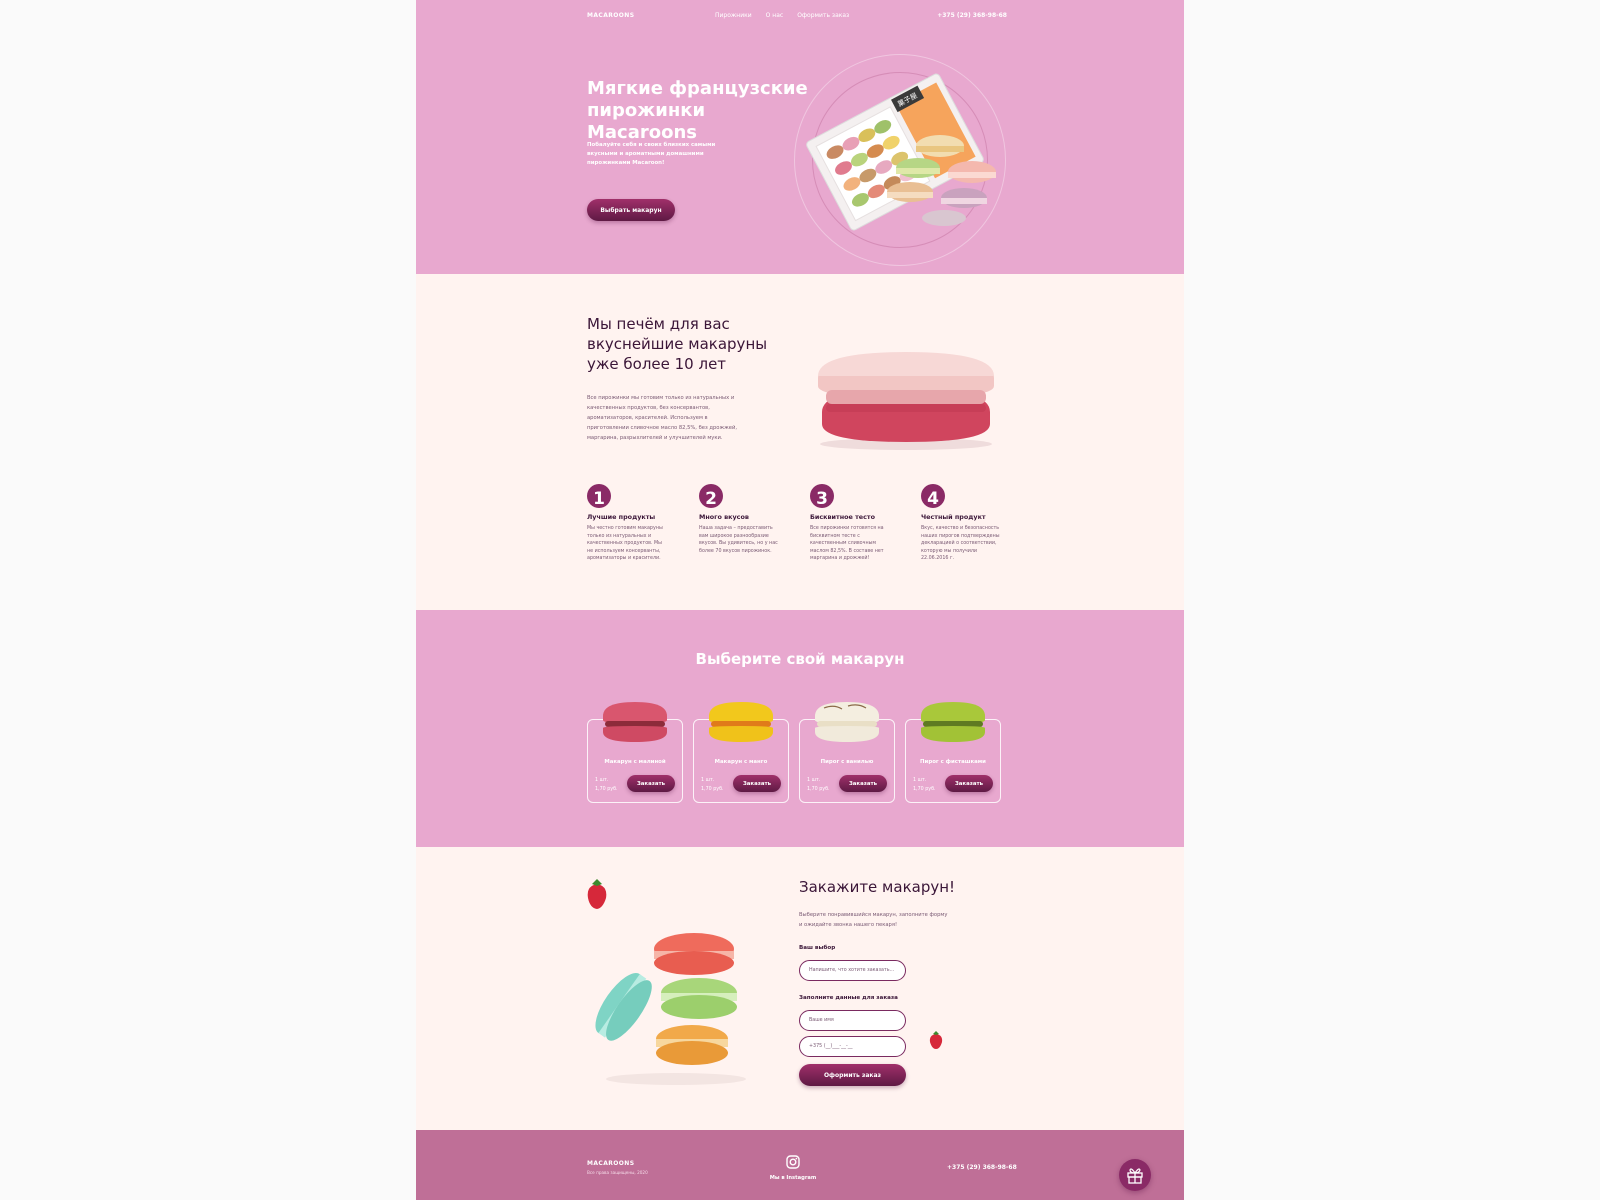  I want to click on instagram-label: Мы в Instagram, so click(793, 1178).